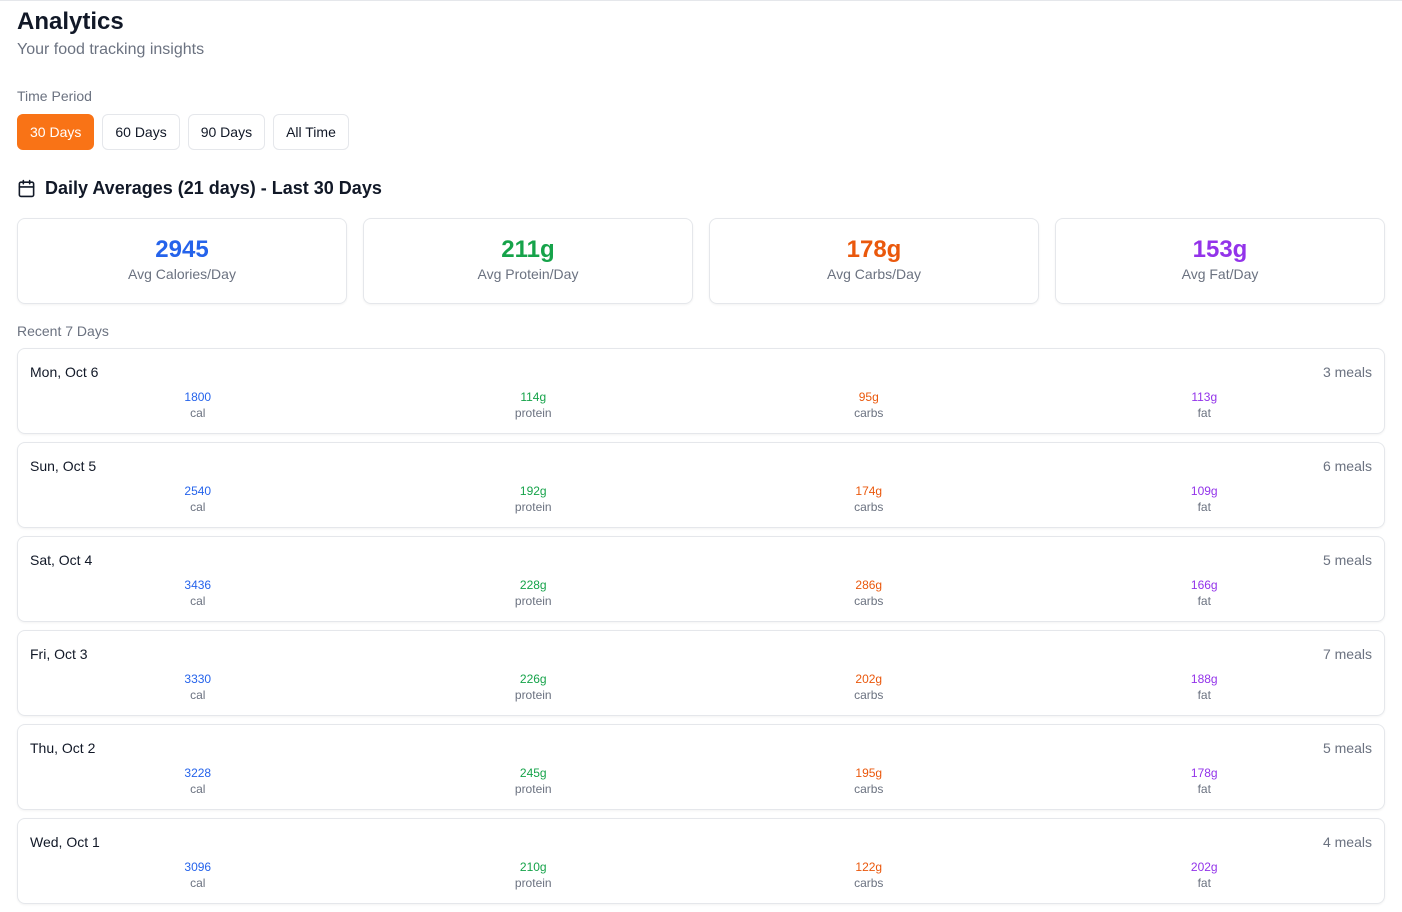  Describe the element at coordinates (874, 274) in the screenshot. I see `avg-carbs-label: Avg Carbs/Day` at that location.